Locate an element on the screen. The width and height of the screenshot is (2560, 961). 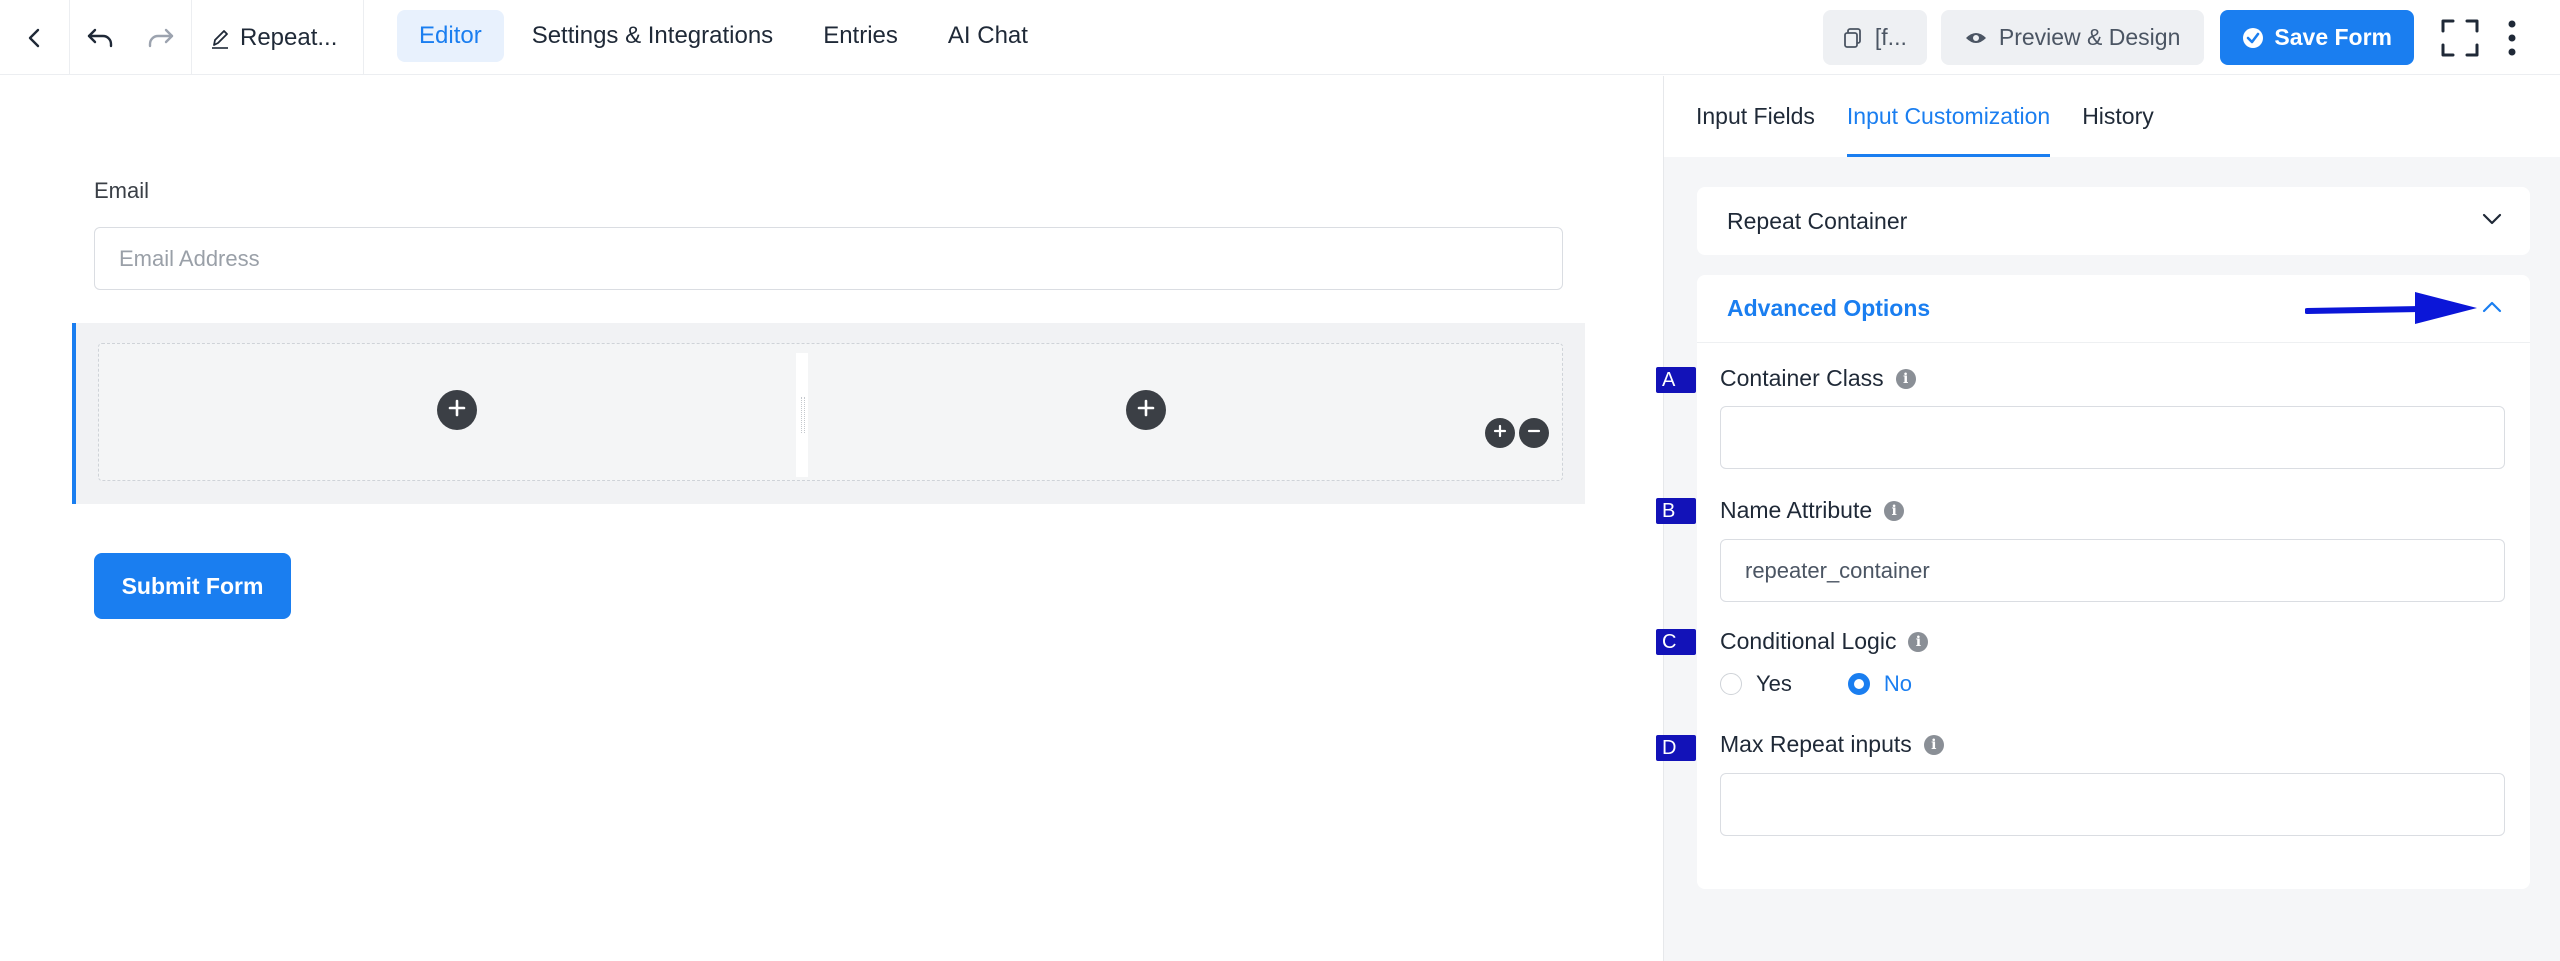
radio-circle-selected is located at coordinates (1858, 684).